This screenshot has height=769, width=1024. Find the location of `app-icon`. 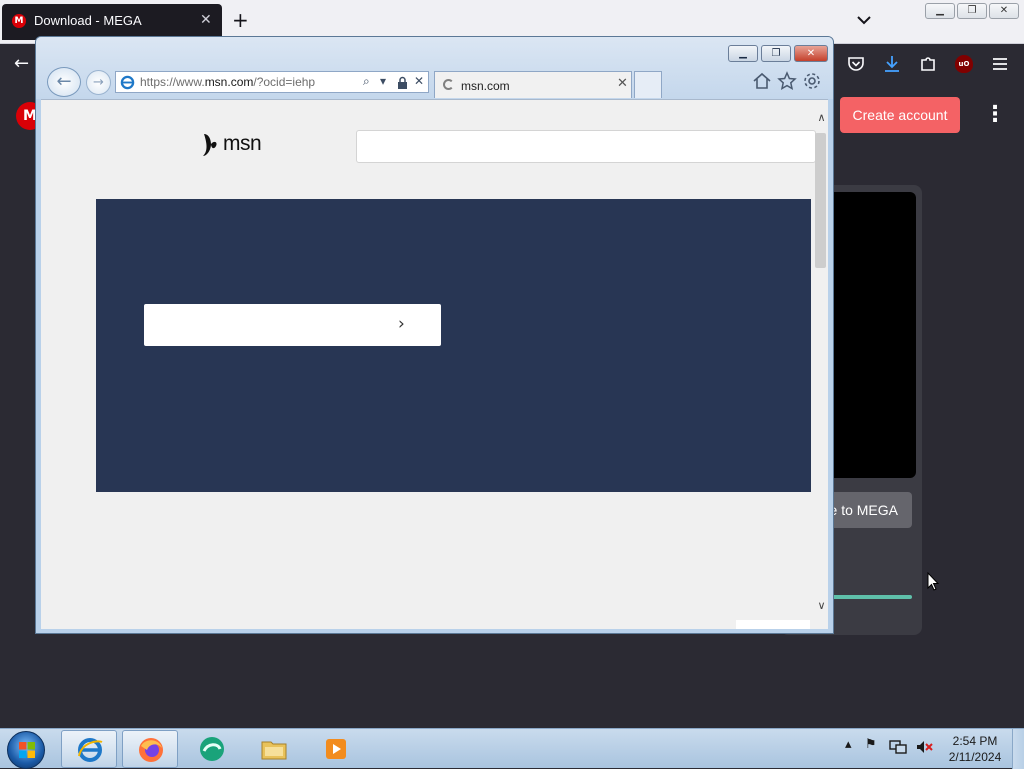

app-icon is located at coordinates (212, 749).